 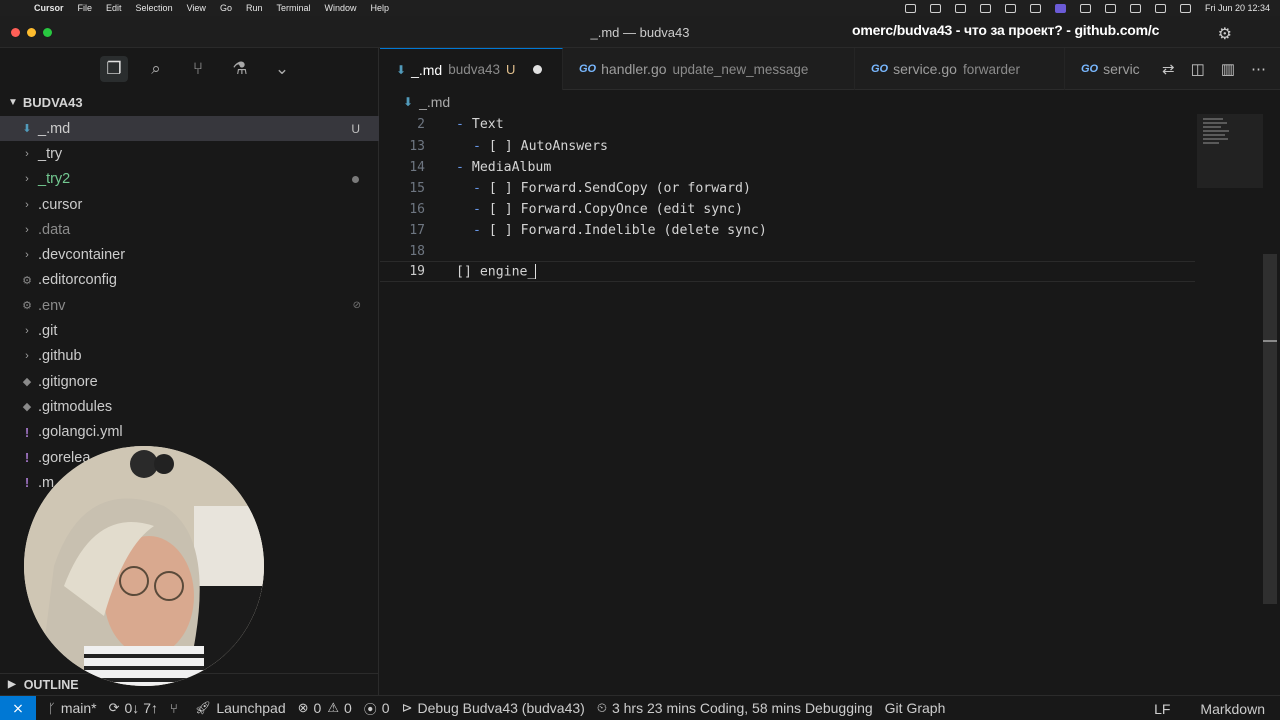 What do you see at coordinates (189, 330) in the screenshot?
I see `folder-item: › .git` at bounding box center [189, 330].